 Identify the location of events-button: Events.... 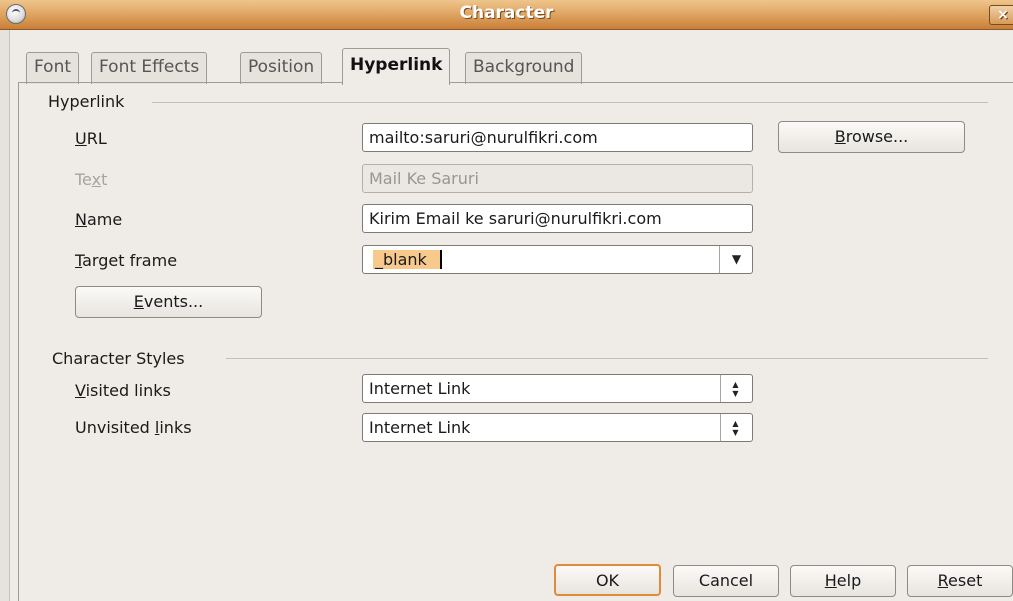
(168, 302).